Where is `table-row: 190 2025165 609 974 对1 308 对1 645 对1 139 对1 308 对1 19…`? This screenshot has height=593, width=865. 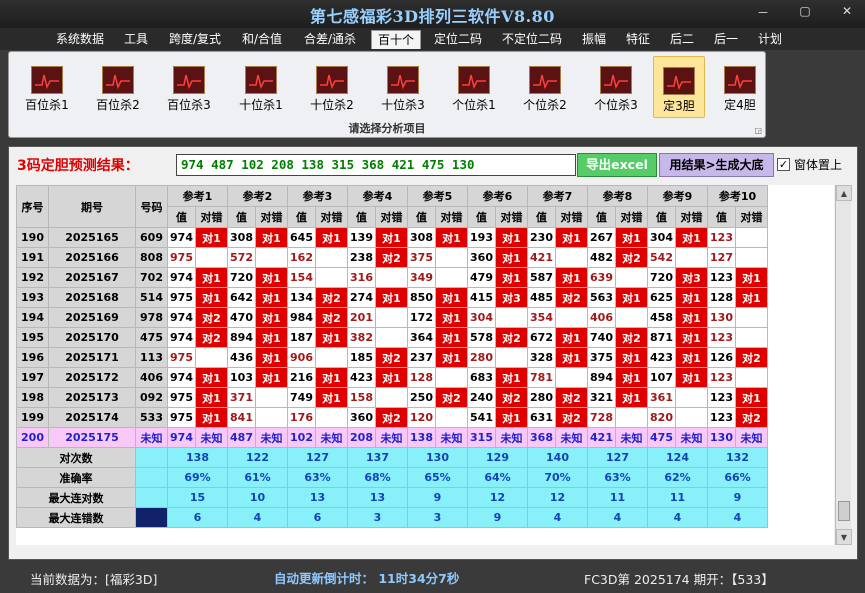 table-row: 190 2025165 609 974 对1 308 对1 645 对1 139 对1 308 对1 19… is located at coordinates (392, 237).